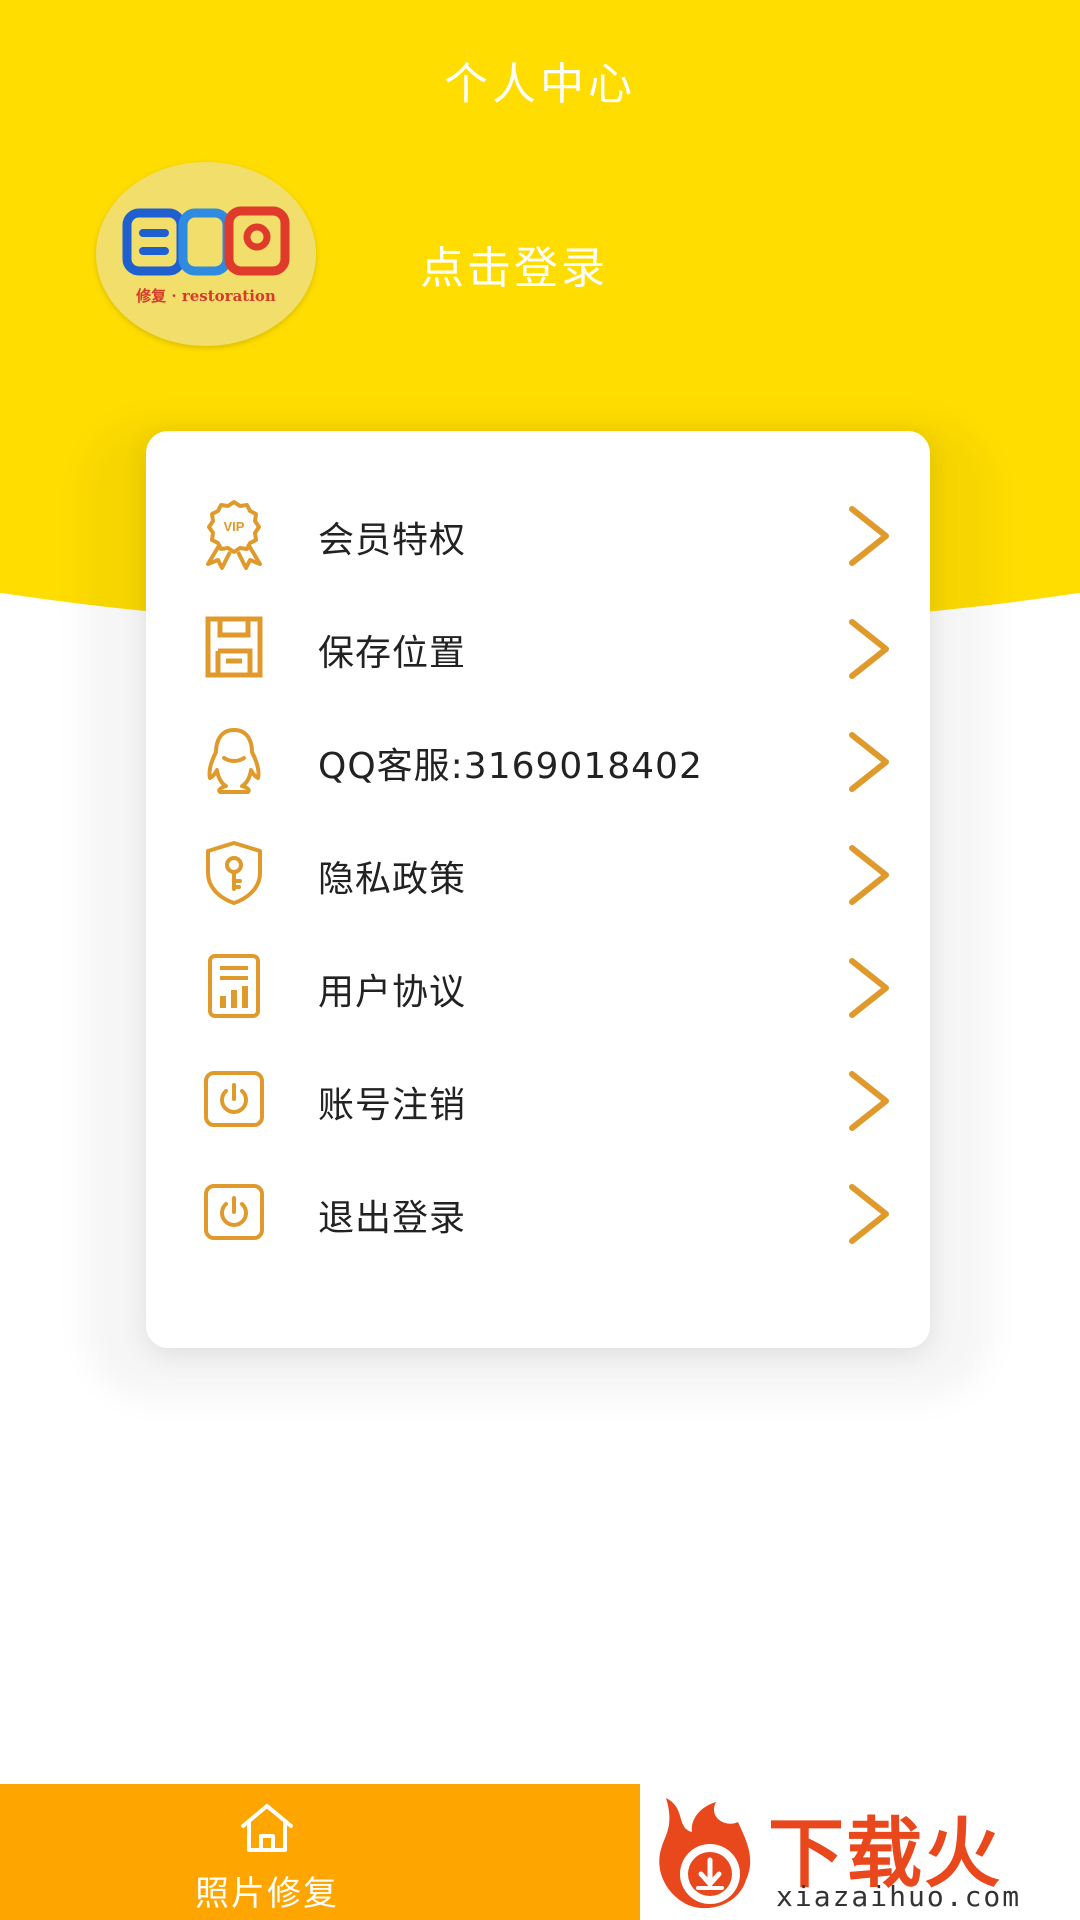  What do you see at coordinates (899, 1896) in the screenshot?
I see `watermark-url: xiazaihuo.com` at bounding box center [899, 1896].